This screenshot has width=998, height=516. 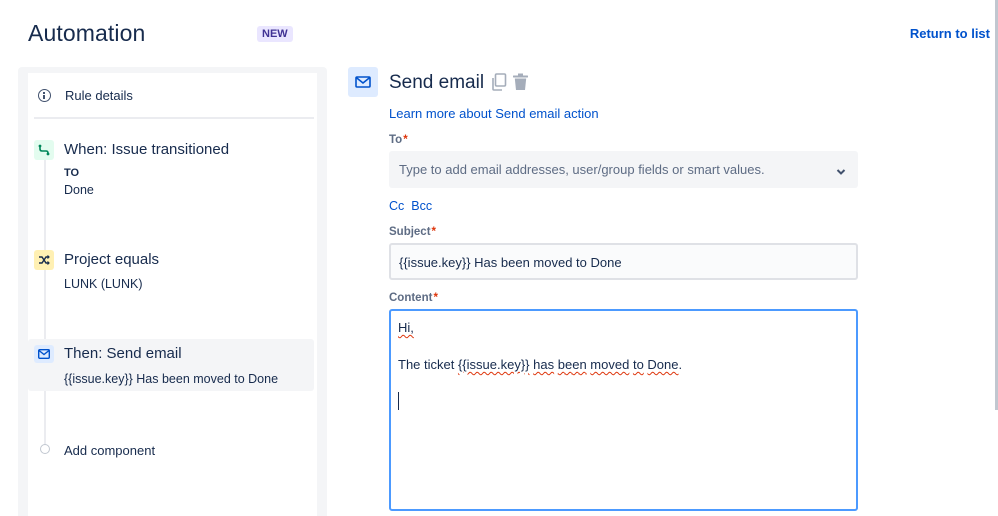 What do you see at coordinates (410, 206) in the screenshot?
I see `cc-bcc-links: Cc Bcc` at bounding box center [410, 206].